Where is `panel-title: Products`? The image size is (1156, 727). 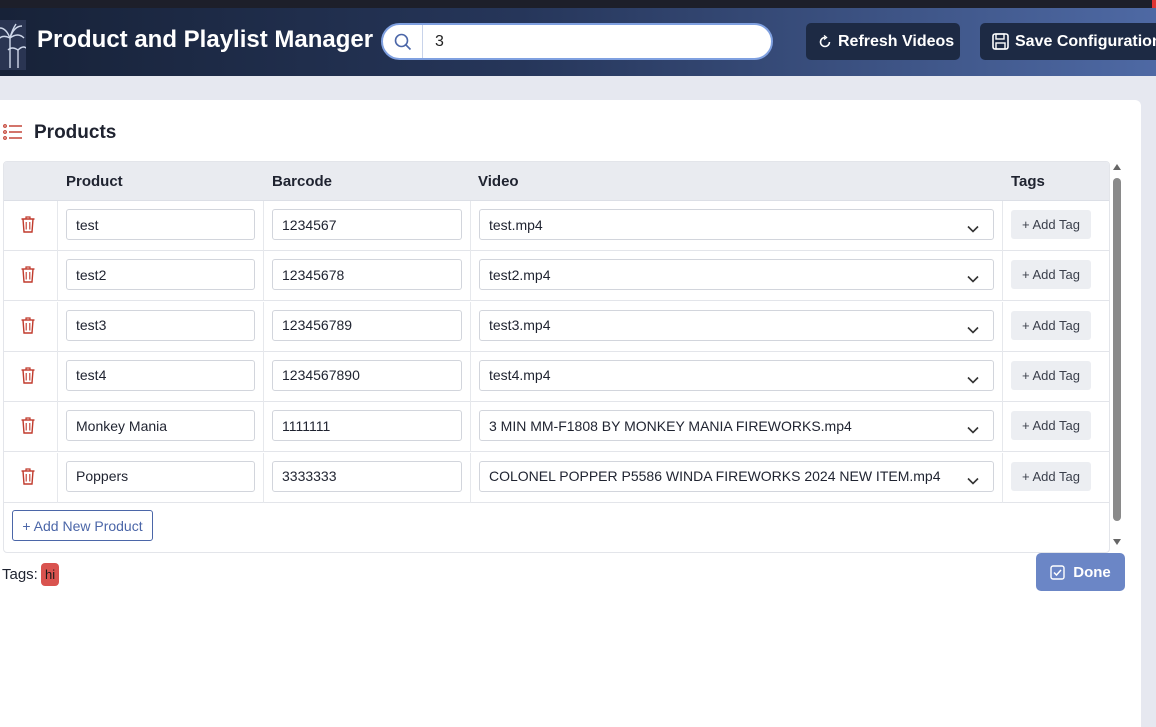
panel-title: Products is located at coordinates (75, 132).